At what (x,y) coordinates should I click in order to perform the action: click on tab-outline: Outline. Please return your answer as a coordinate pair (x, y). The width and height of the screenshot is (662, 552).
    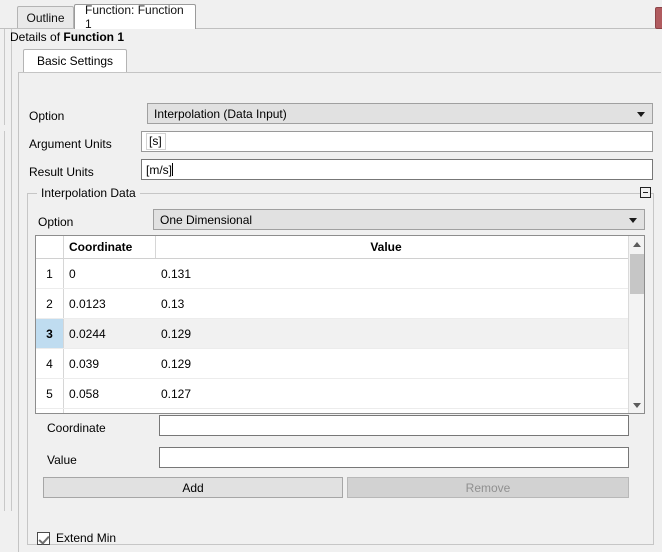
    Looking at the image, I should click on (45, 17).